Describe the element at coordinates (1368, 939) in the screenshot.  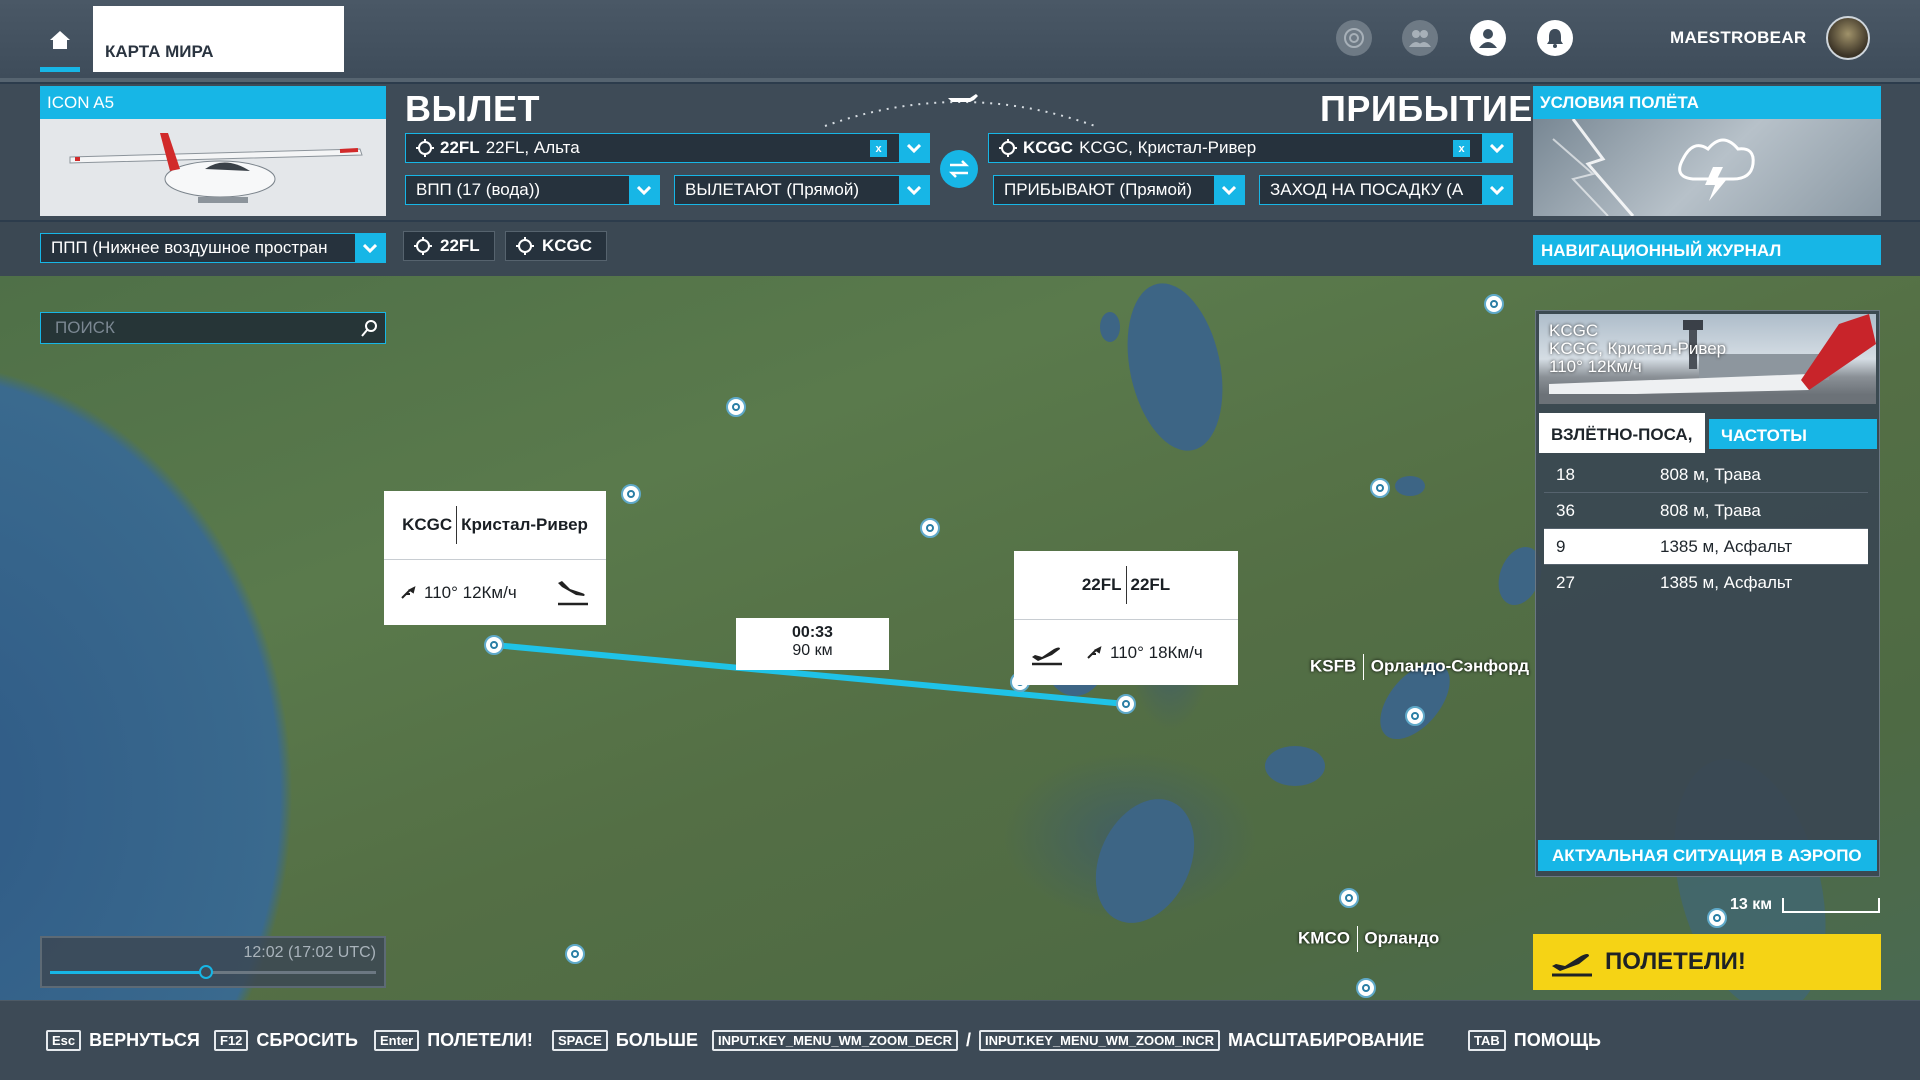
I see `map-label-kmco: KMCO Орландо` at that location.